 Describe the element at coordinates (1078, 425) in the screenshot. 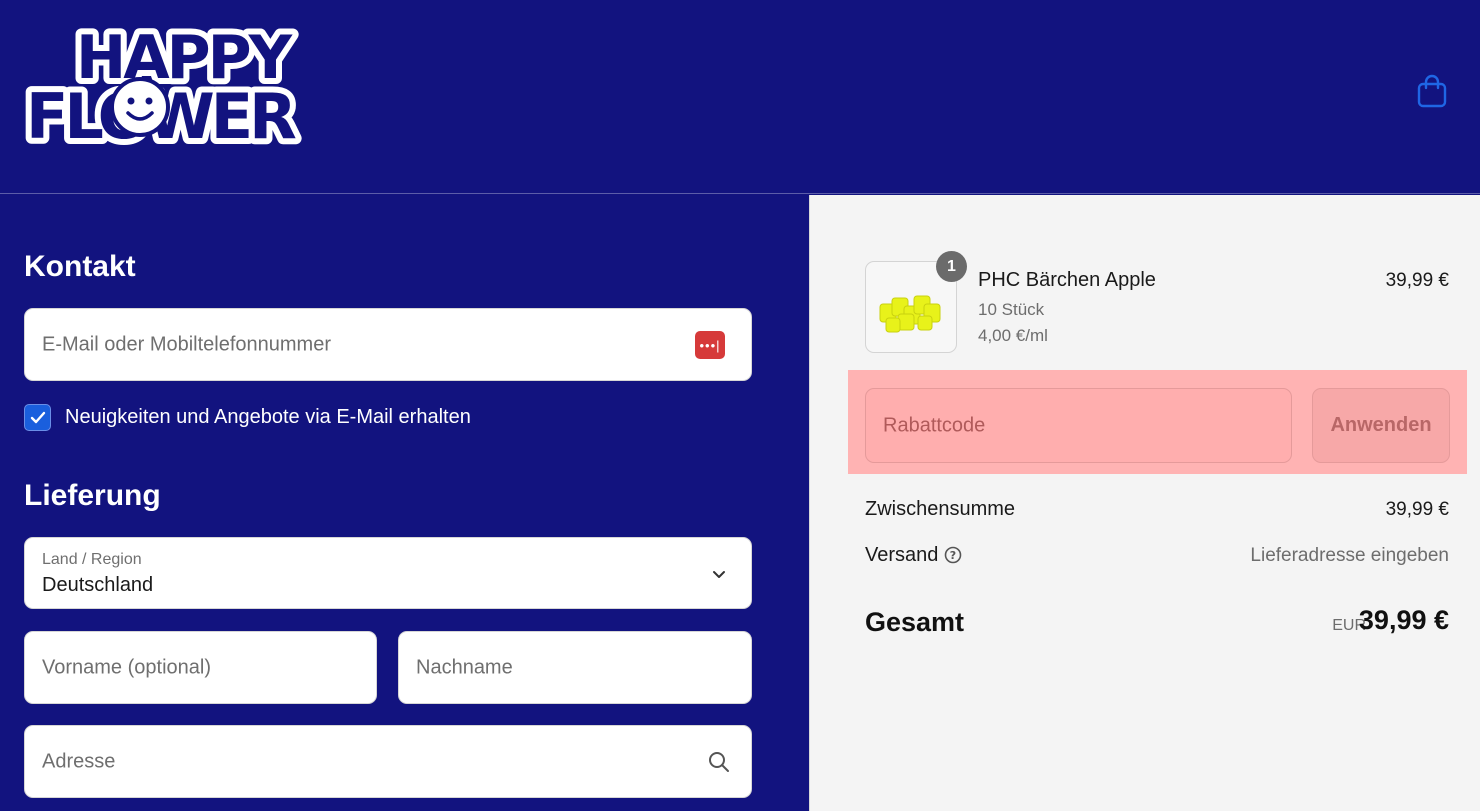

I see `discount-code-input: Rabattcode` at that location.